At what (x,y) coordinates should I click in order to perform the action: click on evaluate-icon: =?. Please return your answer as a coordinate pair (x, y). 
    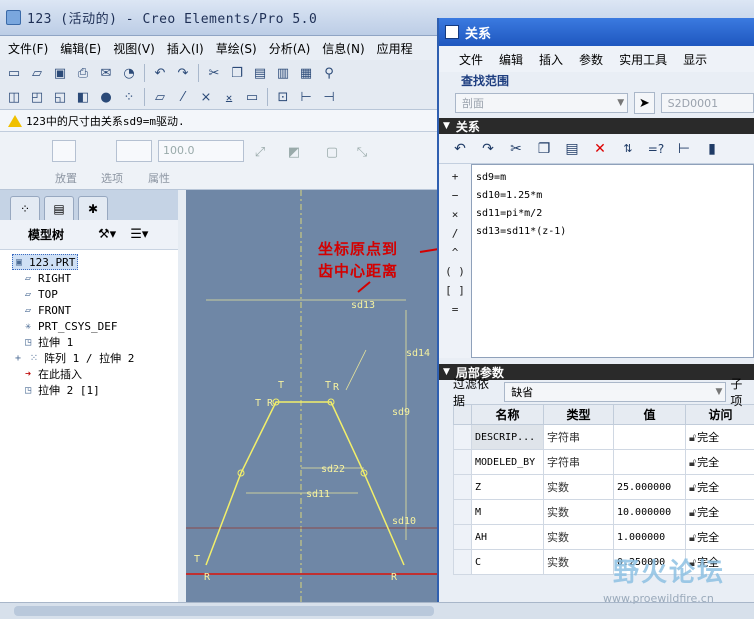
    Looking at the image, I should click on (656, 149).